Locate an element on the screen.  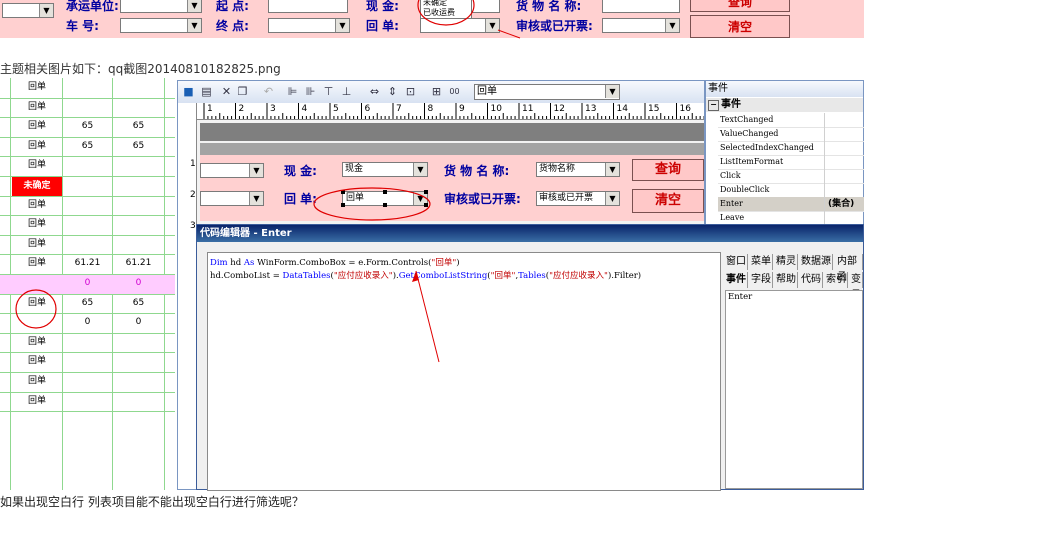
annotation-circle-top is located at coordinates (446, 13).